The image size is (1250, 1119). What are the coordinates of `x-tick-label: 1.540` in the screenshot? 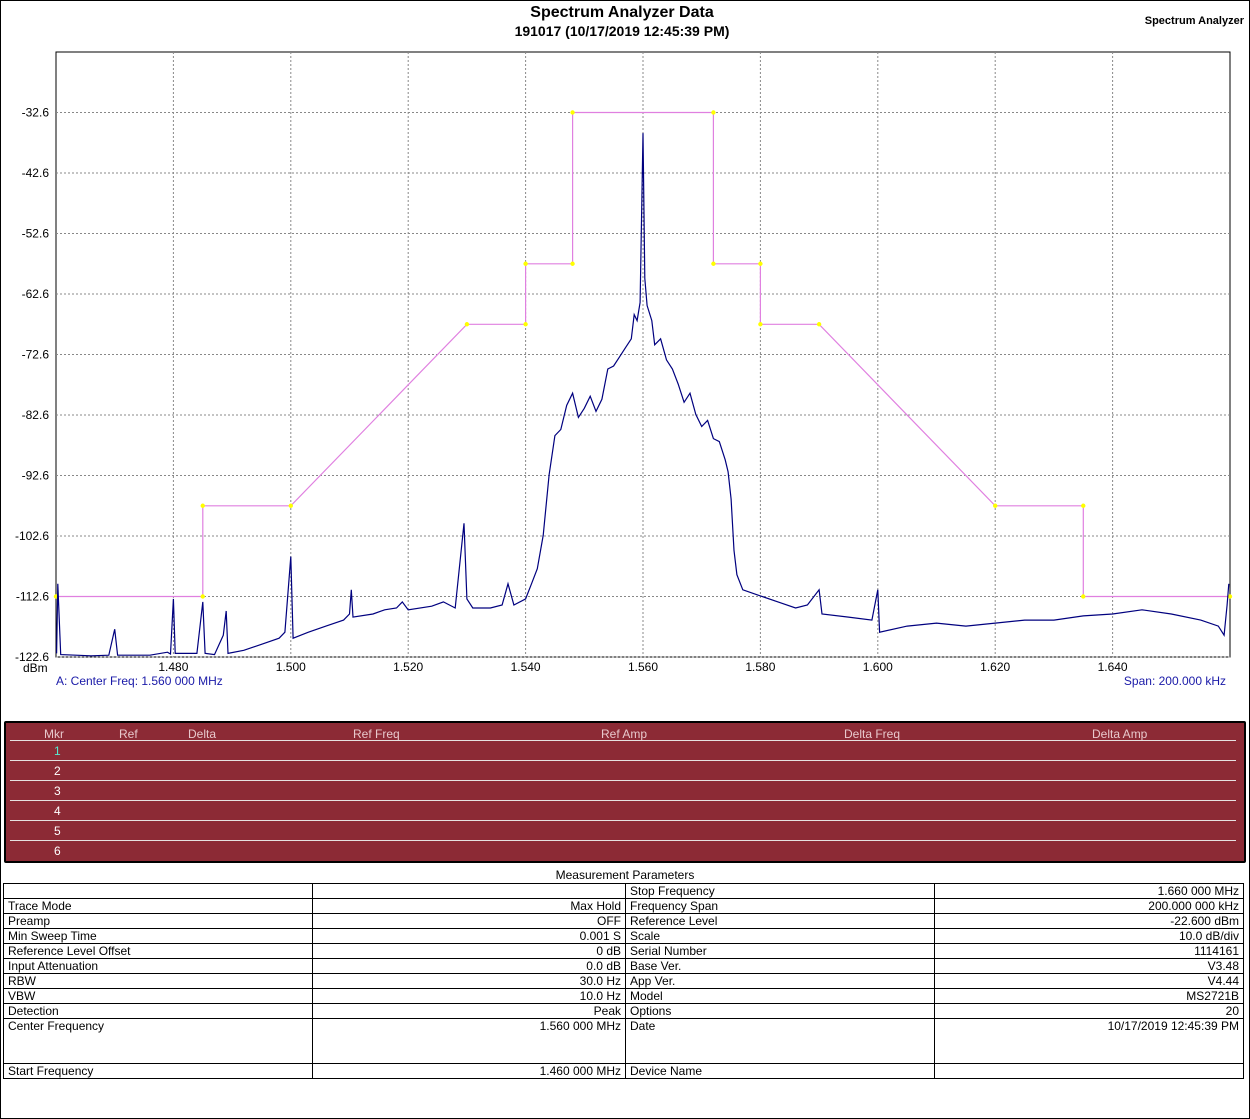 It's located at (526, 667).